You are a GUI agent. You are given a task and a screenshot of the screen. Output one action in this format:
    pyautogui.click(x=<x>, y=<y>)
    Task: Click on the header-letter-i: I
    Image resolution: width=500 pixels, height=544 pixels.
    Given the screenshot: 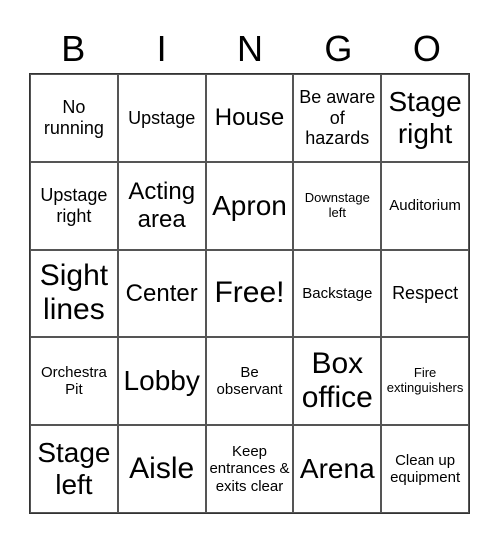 What is the action you would take?
    pyautogui.click(x=161, y=48)
    